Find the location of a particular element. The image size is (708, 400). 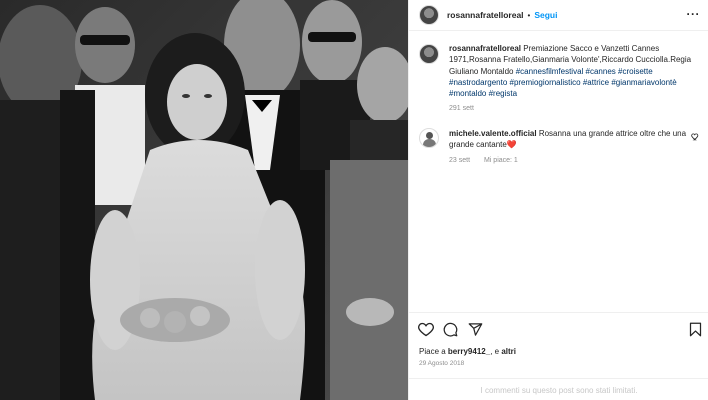

commenter-username: michele.valente.official is located at coordinates (493, 133).